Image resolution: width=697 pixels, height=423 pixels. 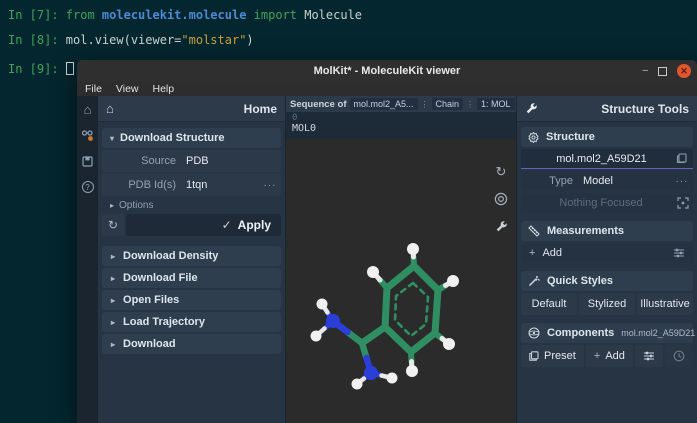 What do you see at coordinates (424, 104) in the screenshot?
I see `dots-icon: ⋮` at bounding box center [424, 104].